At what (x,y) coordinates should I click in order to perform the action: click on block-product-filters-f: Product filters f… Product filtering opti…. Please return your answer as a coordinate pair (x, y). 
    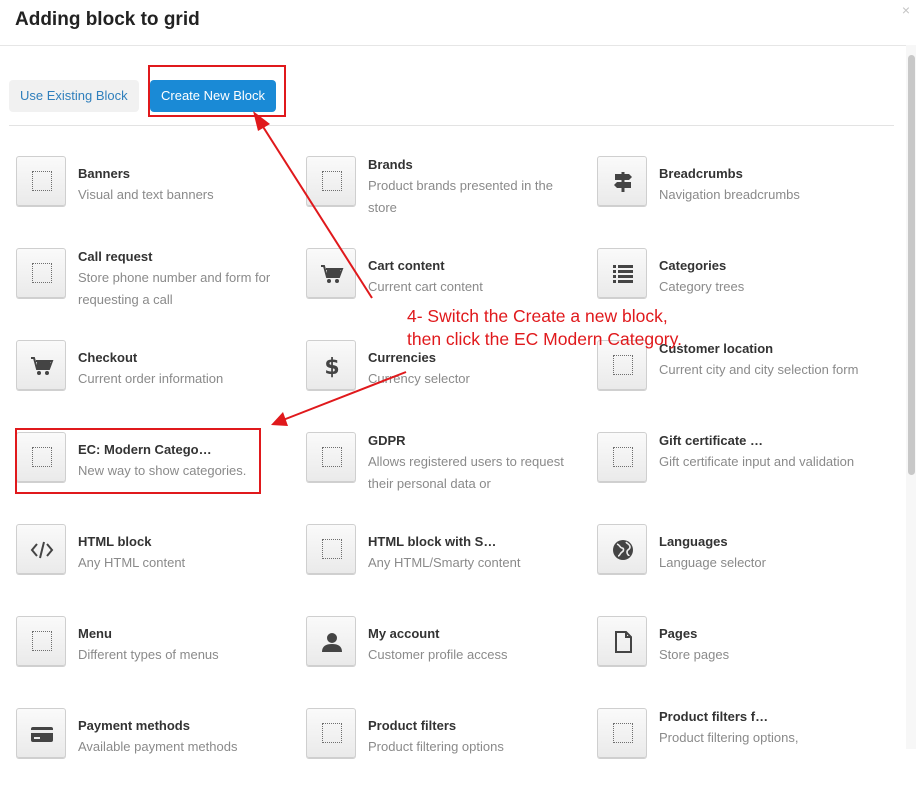
    Looking at the image, I should click on (738, 750).